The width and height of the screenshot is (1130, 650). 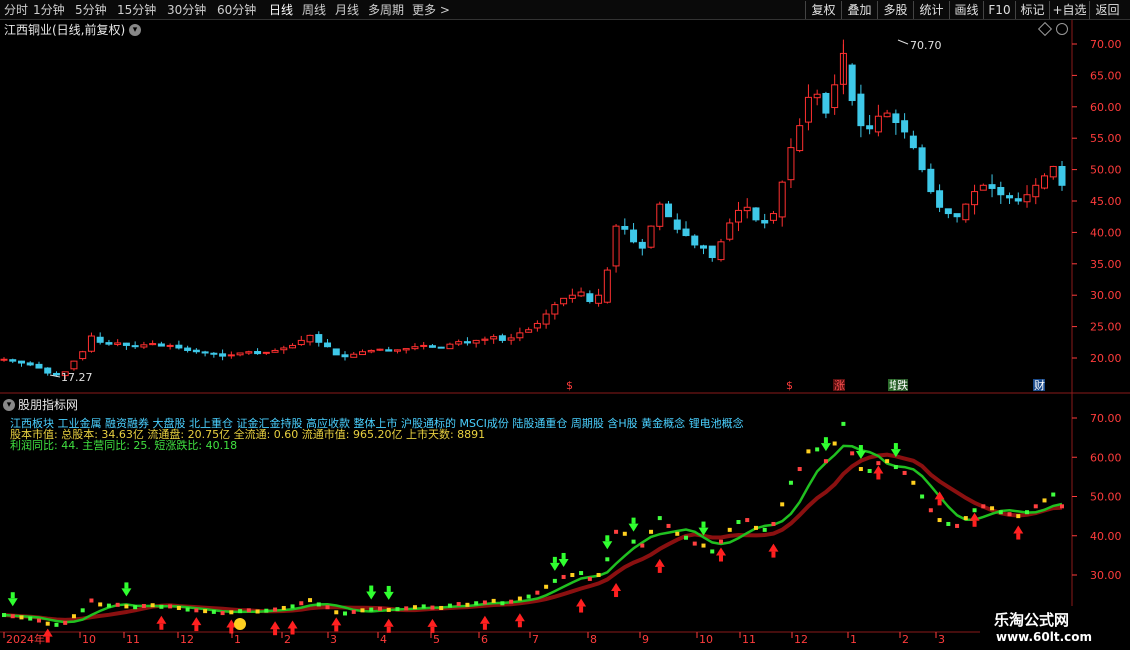 What do you see at coordinates (1032, 620) in the screenshot?
I see `watermark-title: 乐淘公式网` at bounding box center [1032, 620].